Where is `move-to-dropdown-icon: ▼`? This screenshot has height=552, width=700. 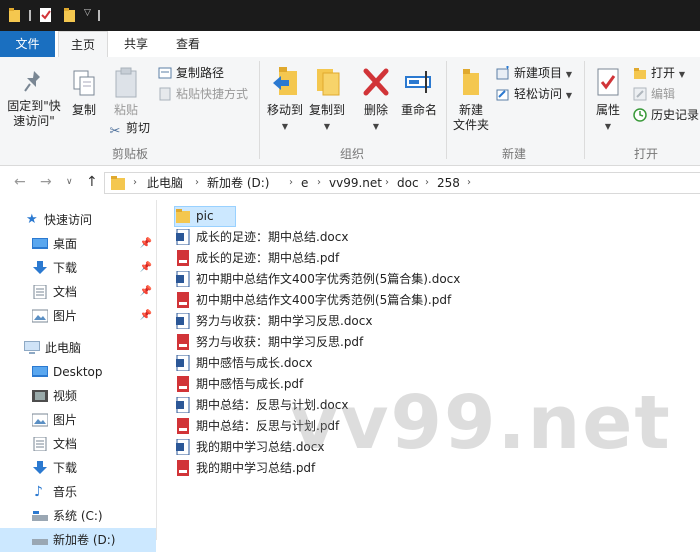
move-to-dropdown-icon: ▼ is located at coordinates (285, 126).